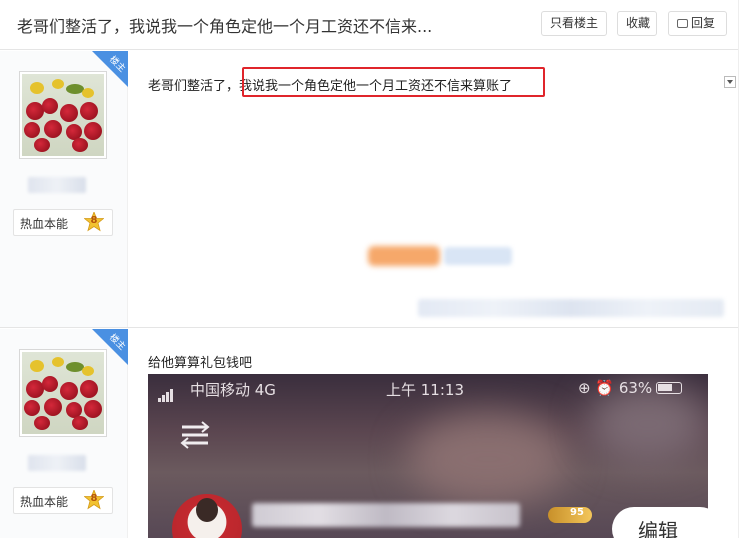 This screenshot has height=538, width=745. I want to click on profile-name-blurred, so click(386, 515).